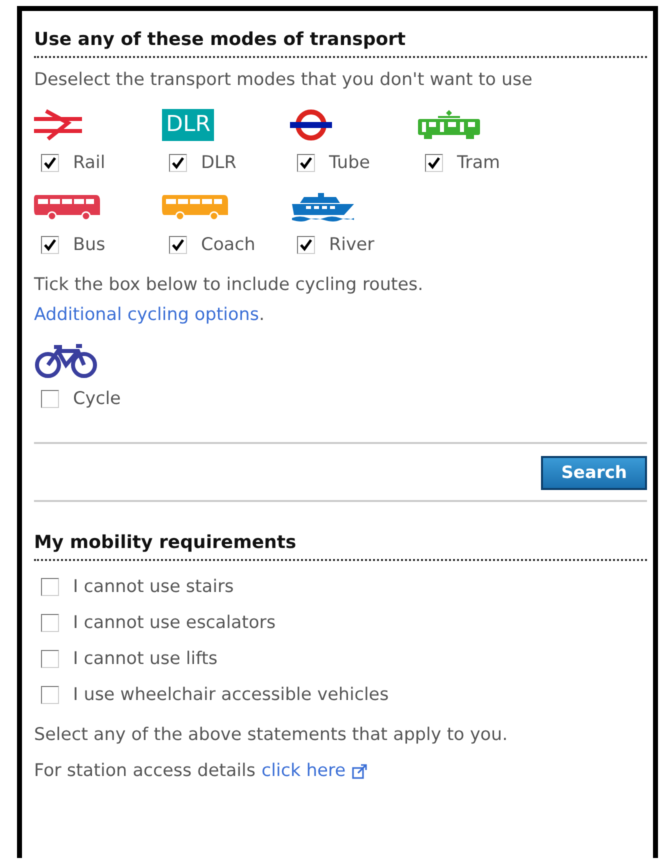 The width and height of the screenshot is (660, 863). I want to click on checkbox-label: DLR, so click(218, 163).